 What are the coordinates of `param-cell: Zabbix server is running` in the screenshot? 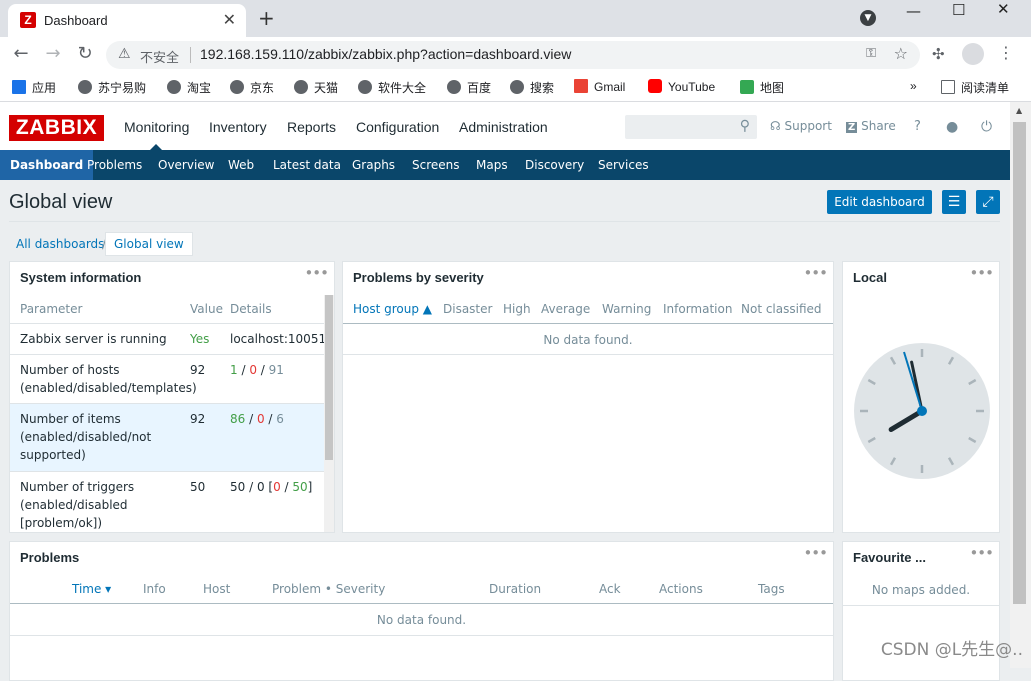 It's located at (93, 339).